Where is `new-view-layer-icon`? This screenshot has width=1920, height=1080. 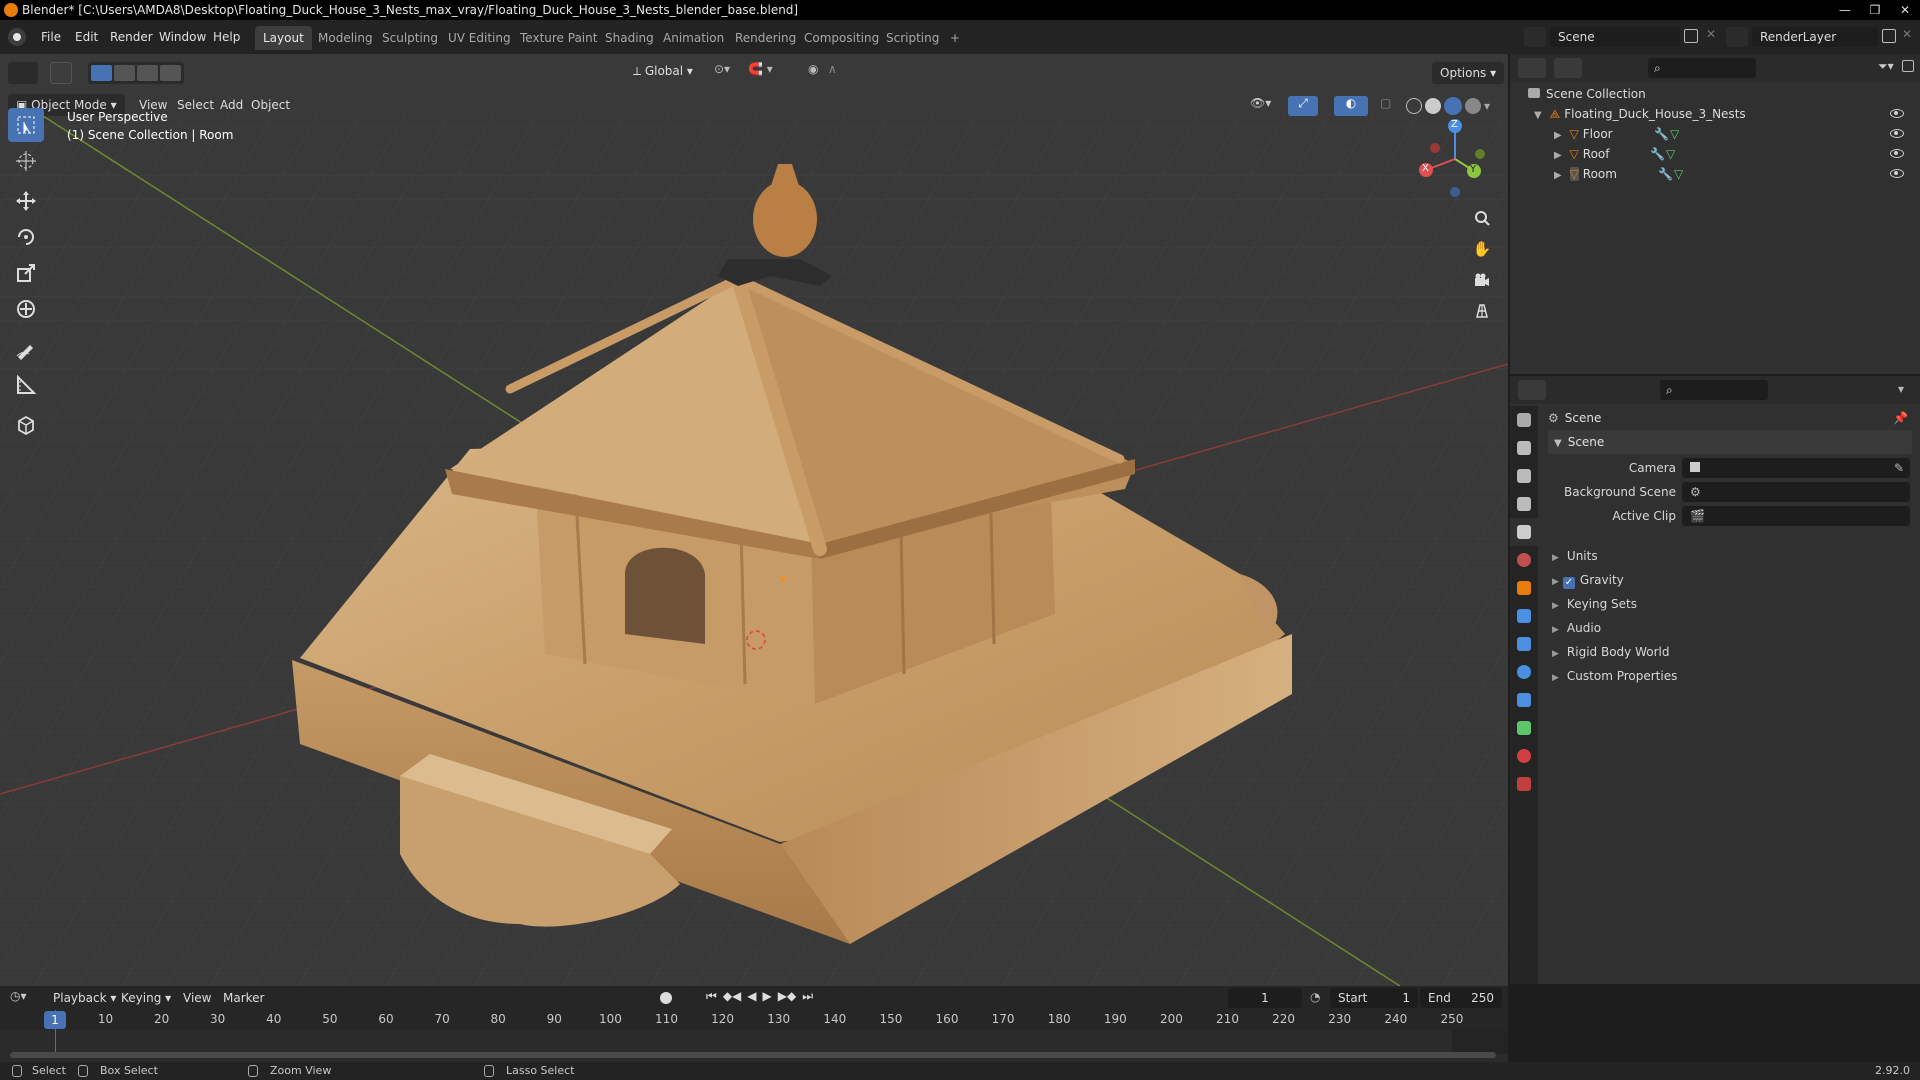 new-view-layer-icon is located at coordinates (1889, 36).